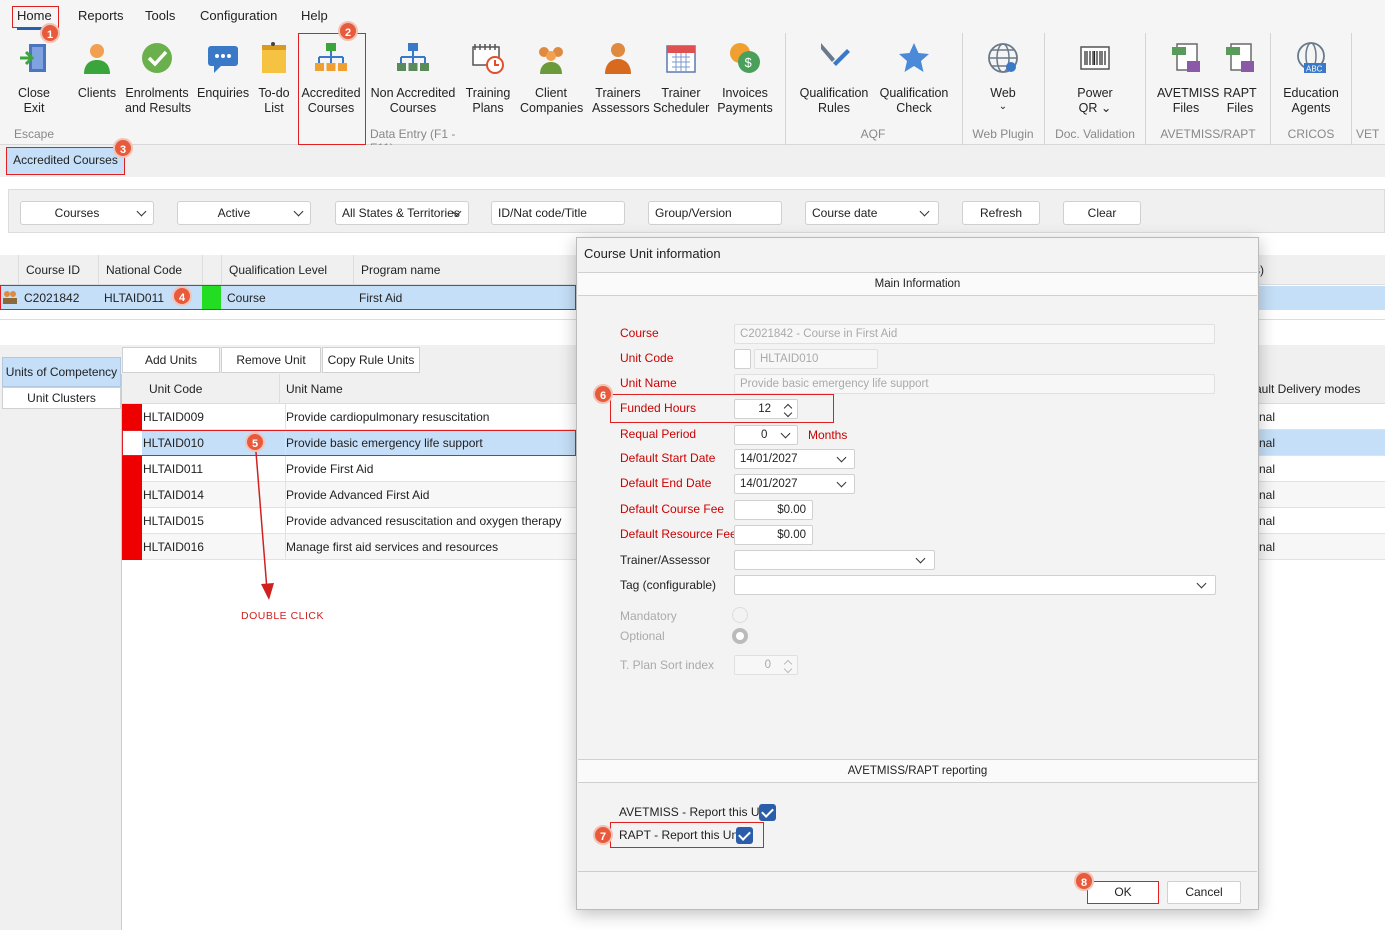 This screenshot has width=1385, height=930. Describe the element at coordinates (692, 16) in the screenshot. I see `menu-bar: Home Reports Tools Configuration Help` at that location.